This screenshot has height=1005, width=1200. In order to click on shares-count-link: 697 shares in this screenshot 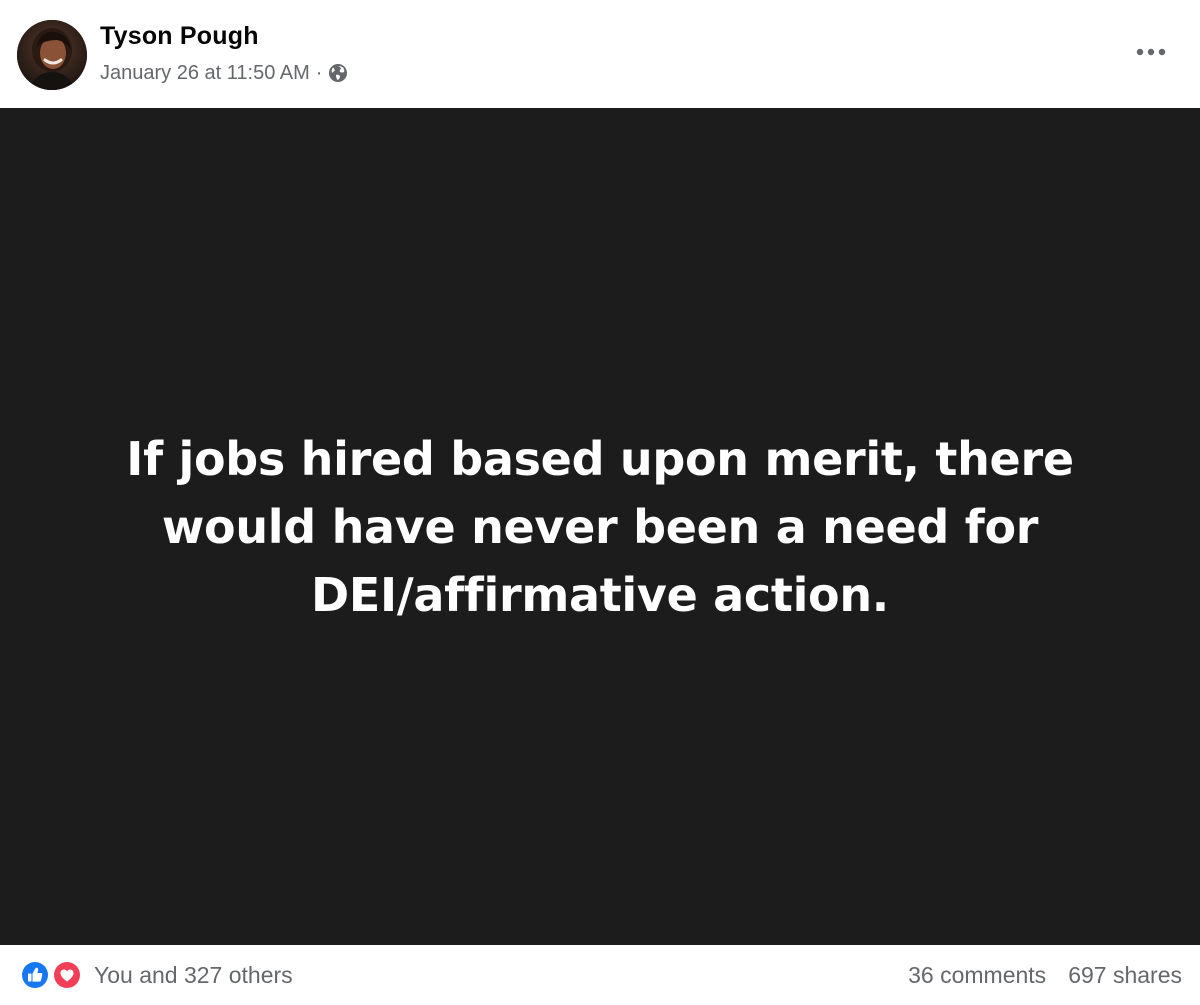, I will do `click(1125, 975)`.